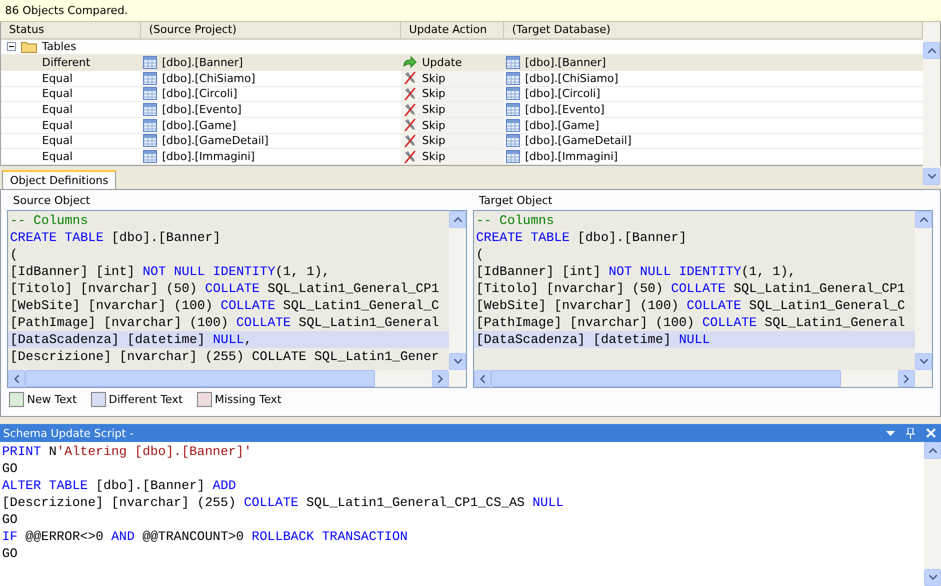  I want to click on pane-label: Source Object, so click(52, 200).